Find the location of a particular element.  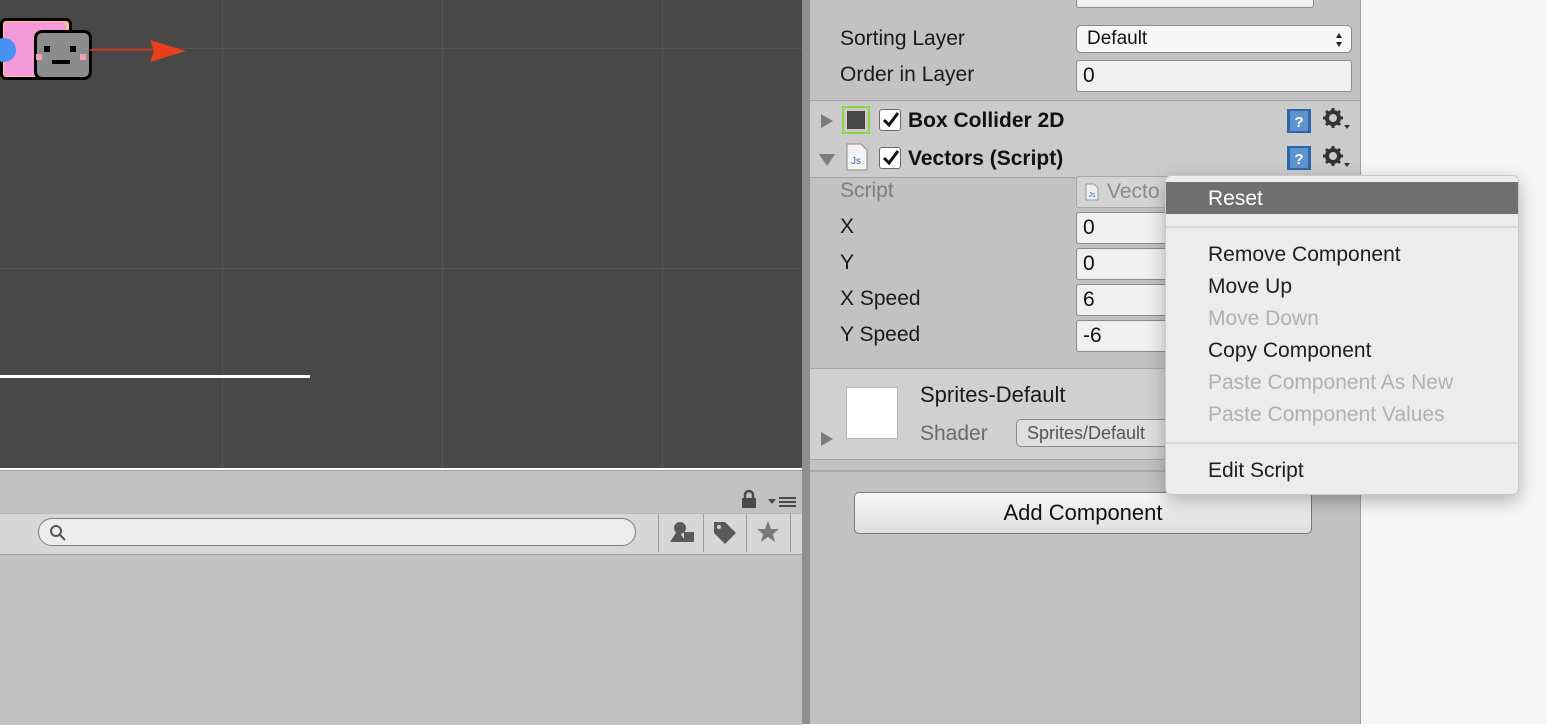

menu-item-label: Move Up is located at coordinates (1250, 286).